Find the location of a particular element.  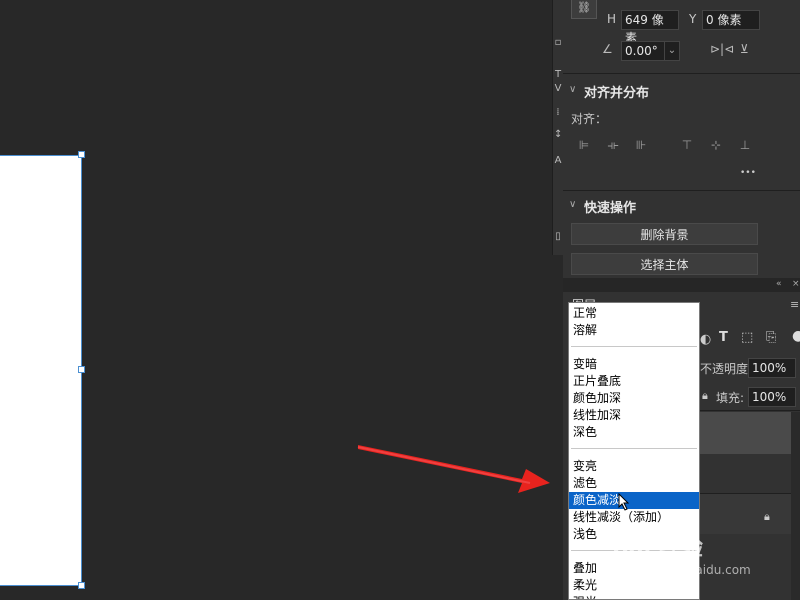

layers-scrollbar is located at coordinates (795, 506).